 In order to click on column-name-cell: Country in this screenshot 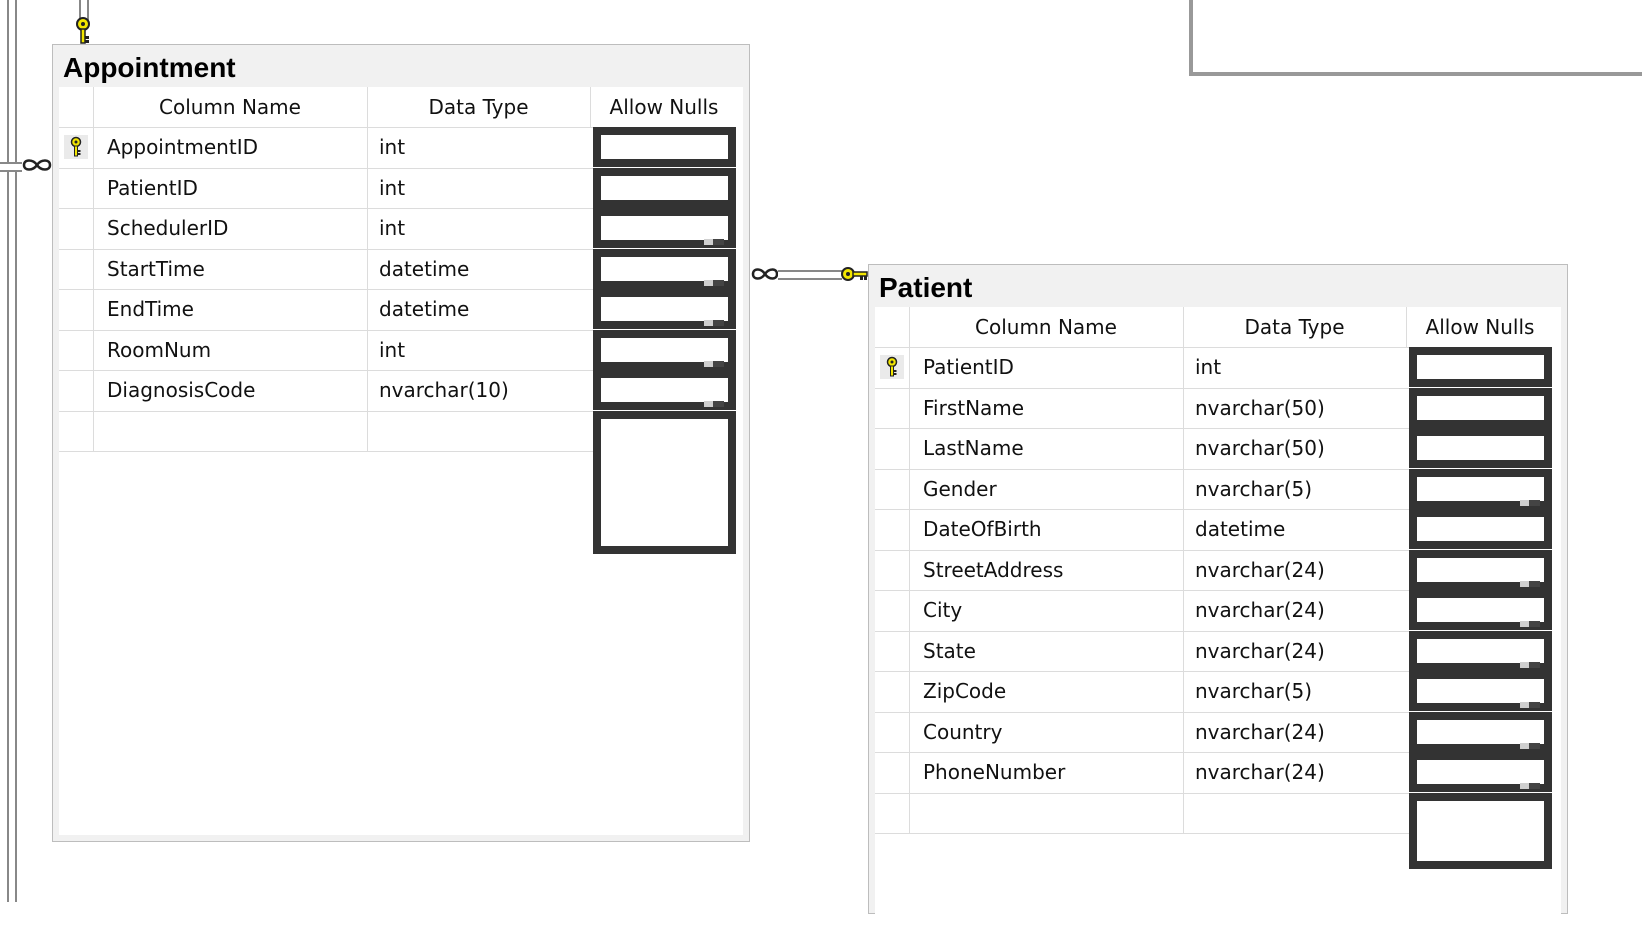, I will do `click(962, 732)`.